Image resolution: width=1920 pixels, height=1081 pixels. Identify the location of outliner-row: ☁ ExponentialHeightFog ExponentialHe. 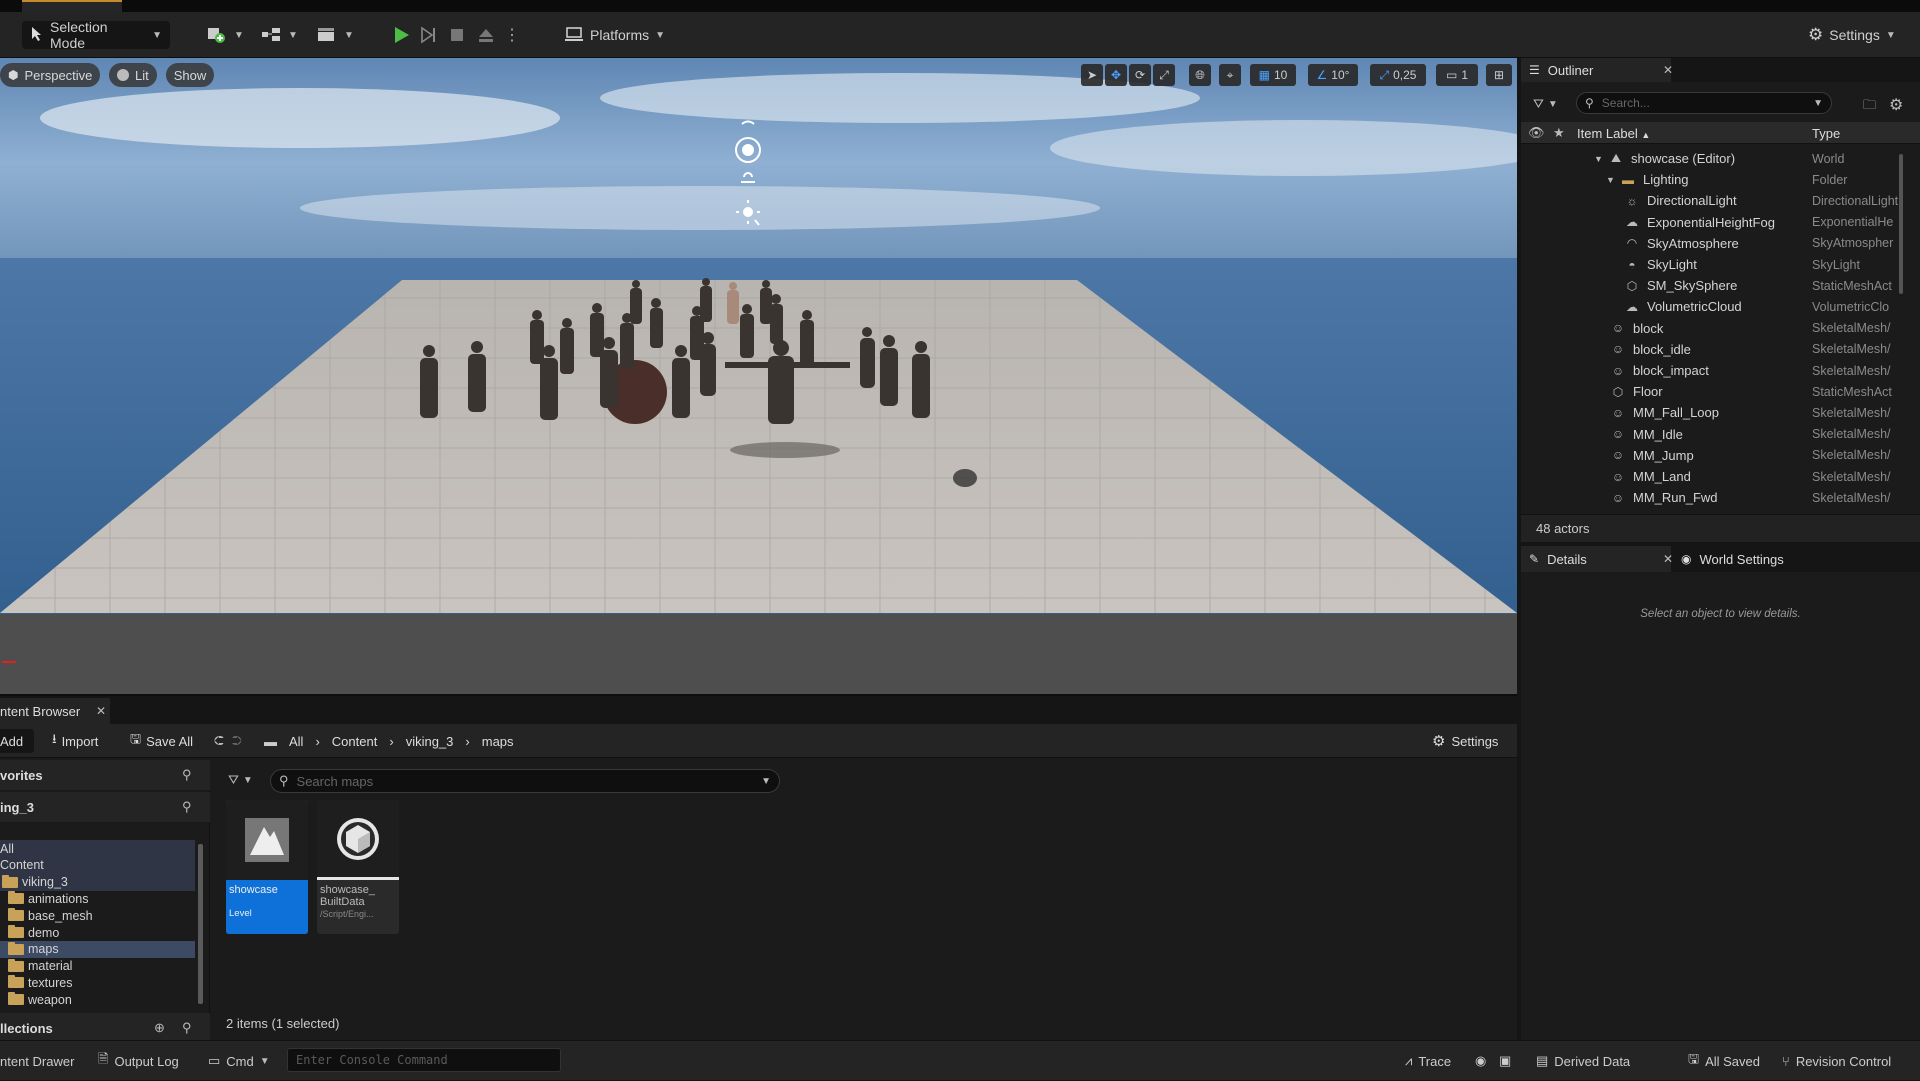
(1713, 222).